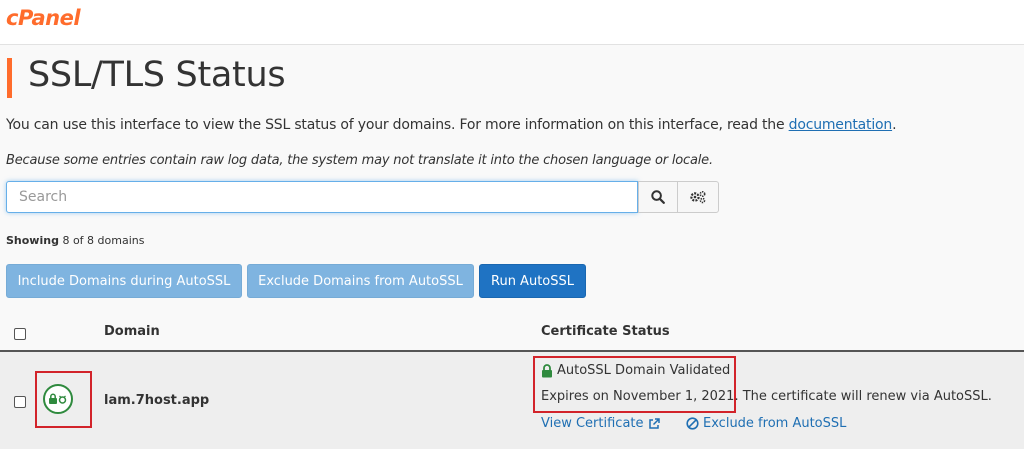 This screenshot has height=449, width=1024. What do you see at coordinates (360, 281) in the screenshot?
I see `exclude-domains-button: Exclude Domains from AutoSSL` at bounding box center [360, 281].